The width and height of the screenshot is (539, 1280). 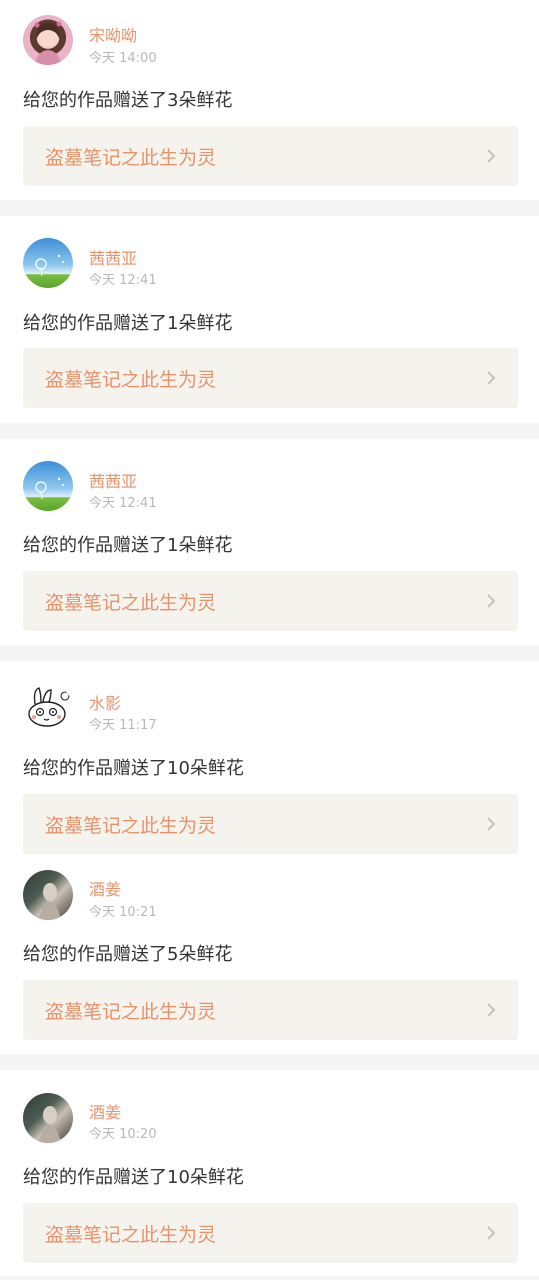 What do you see at coordinates (105, 702) in the screenshot?
I see `username: 水影` at bounding box center [105, 702].